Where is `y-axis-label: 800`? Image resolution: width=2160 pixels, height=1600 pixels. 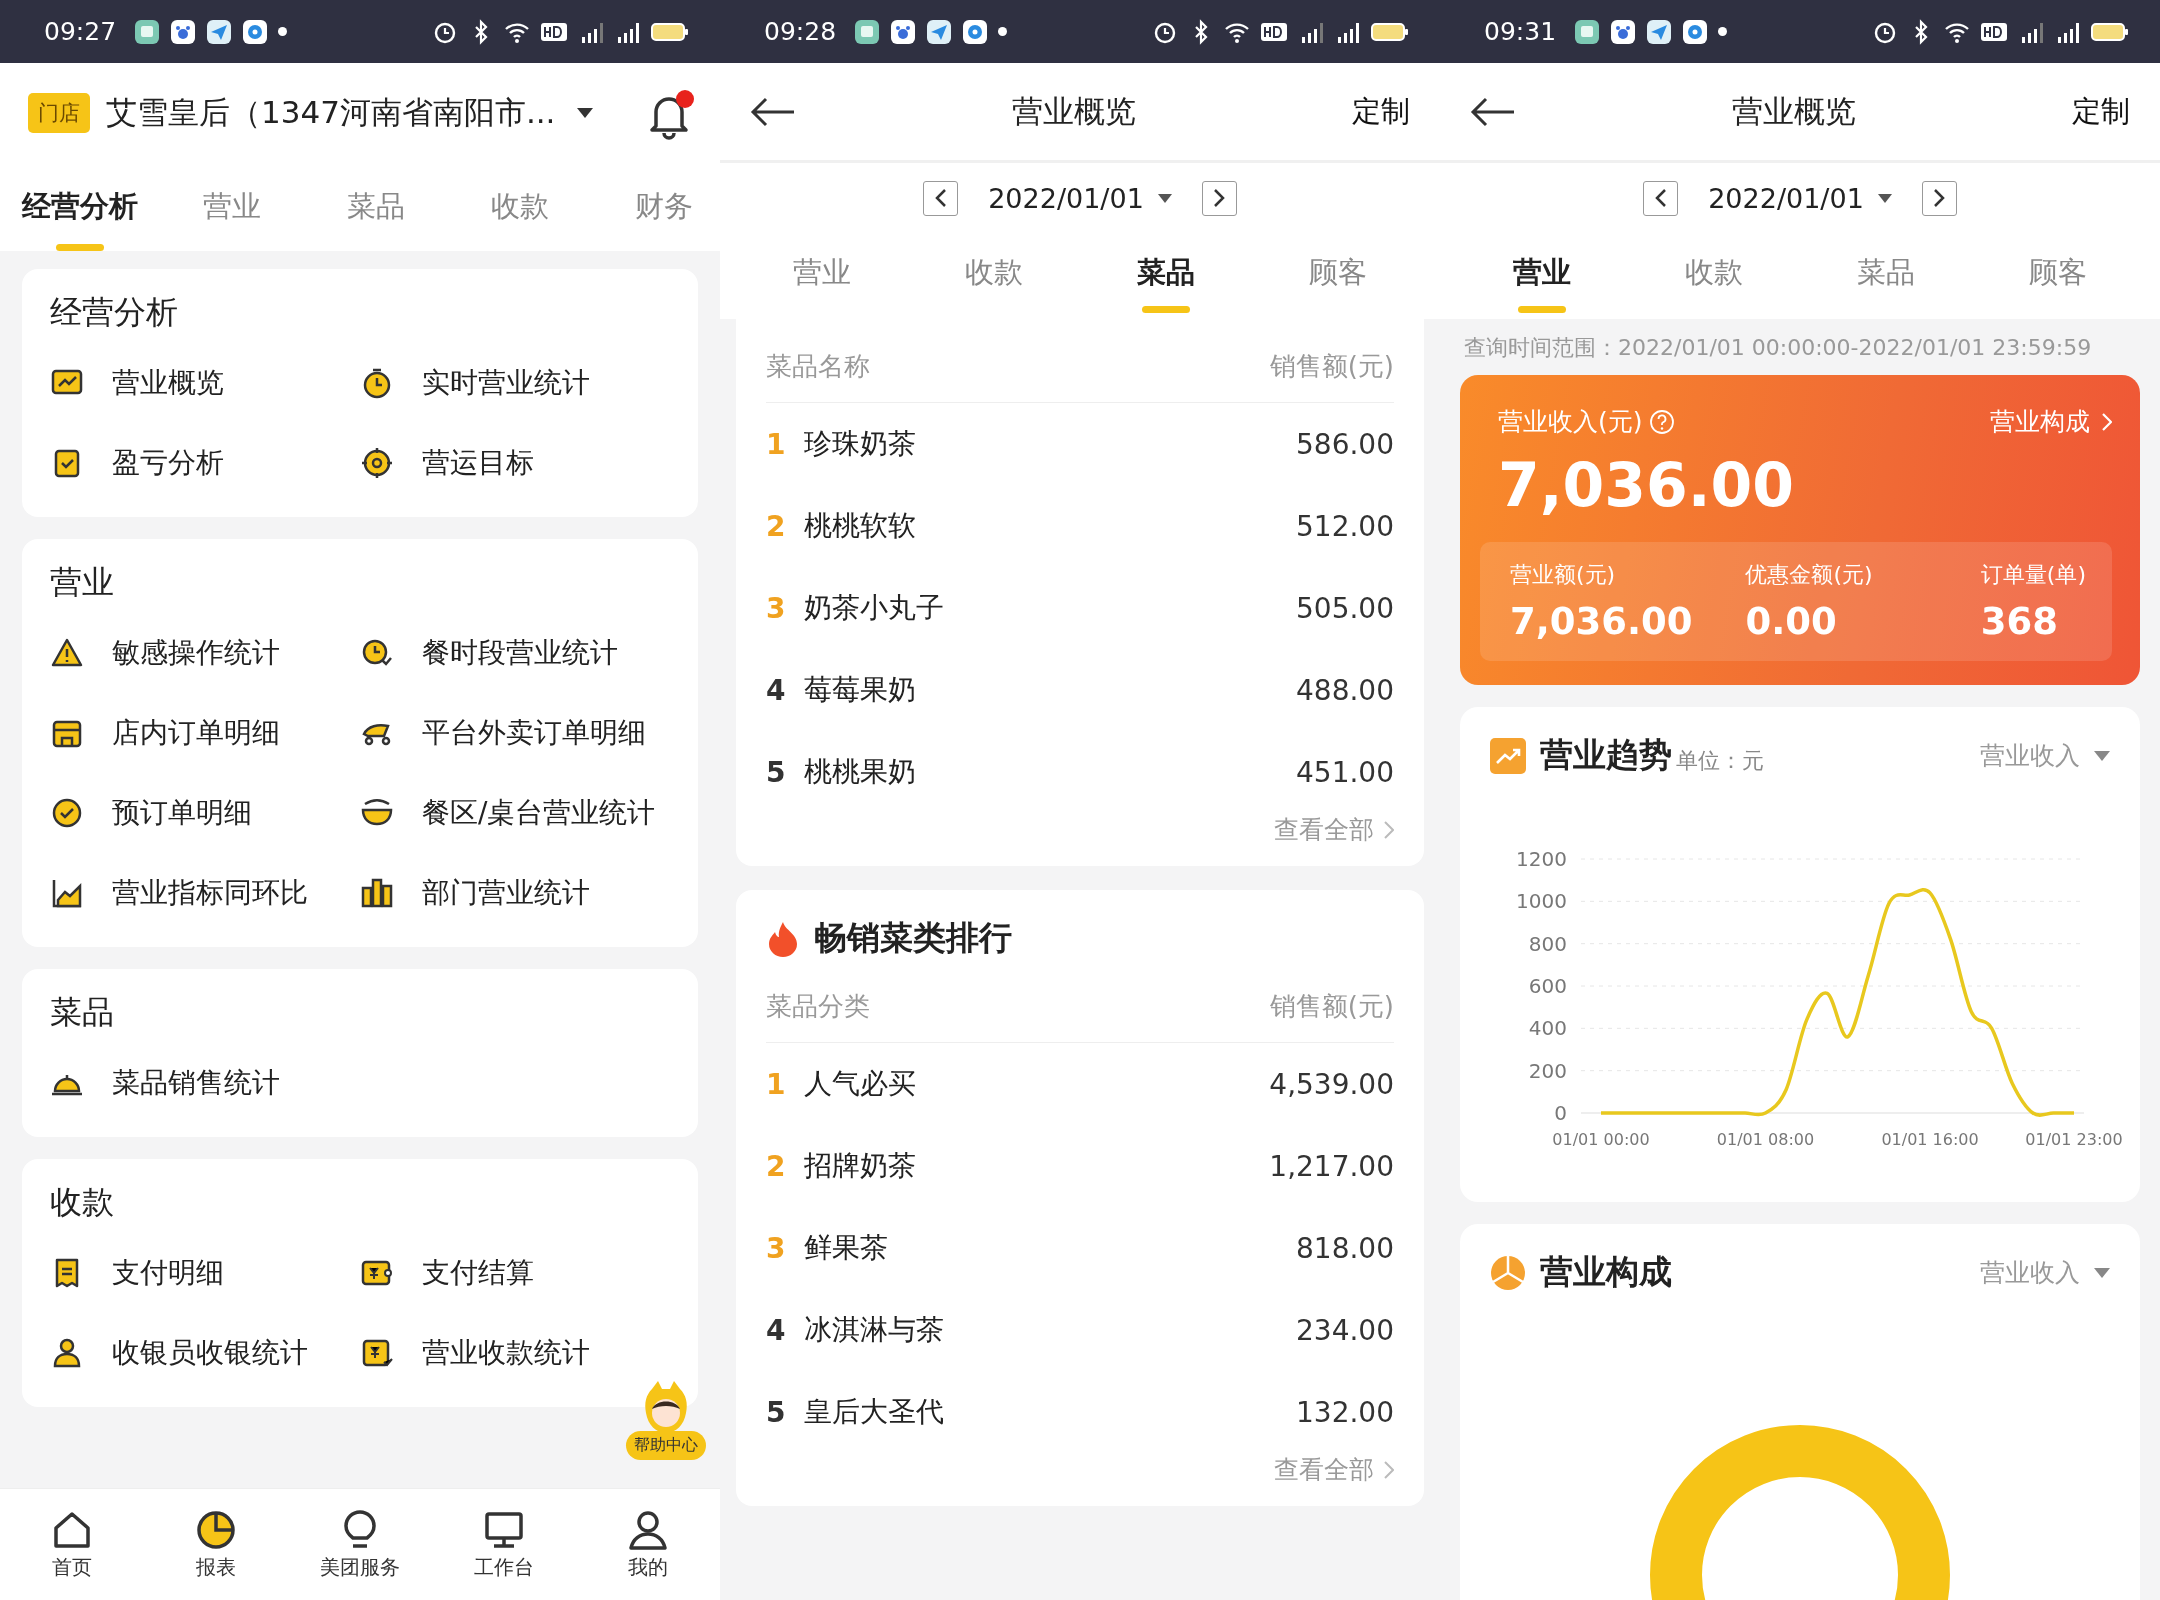 y-axis-label: 800 is located at coordinates (1547, 943).